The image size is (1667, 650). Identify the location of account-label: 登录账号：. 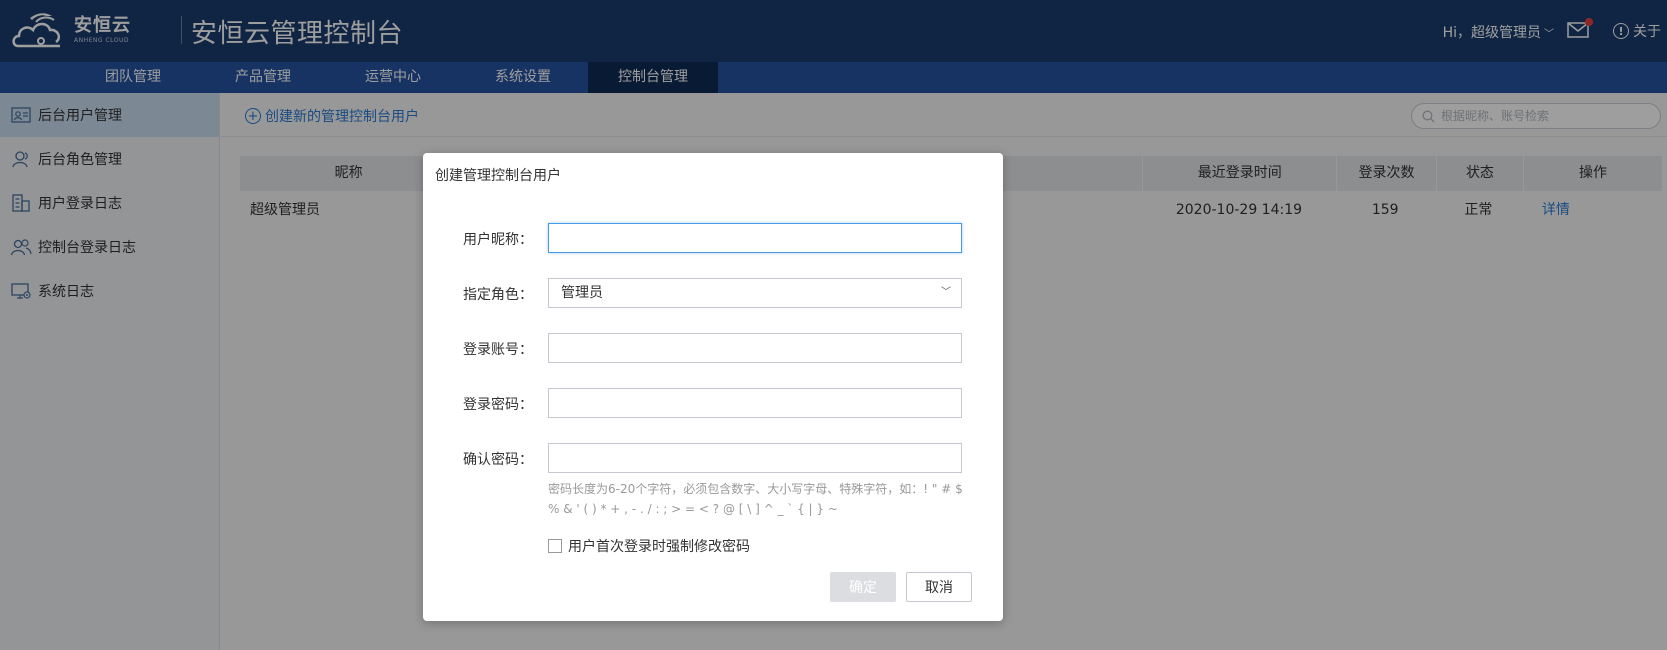
(498, 350).